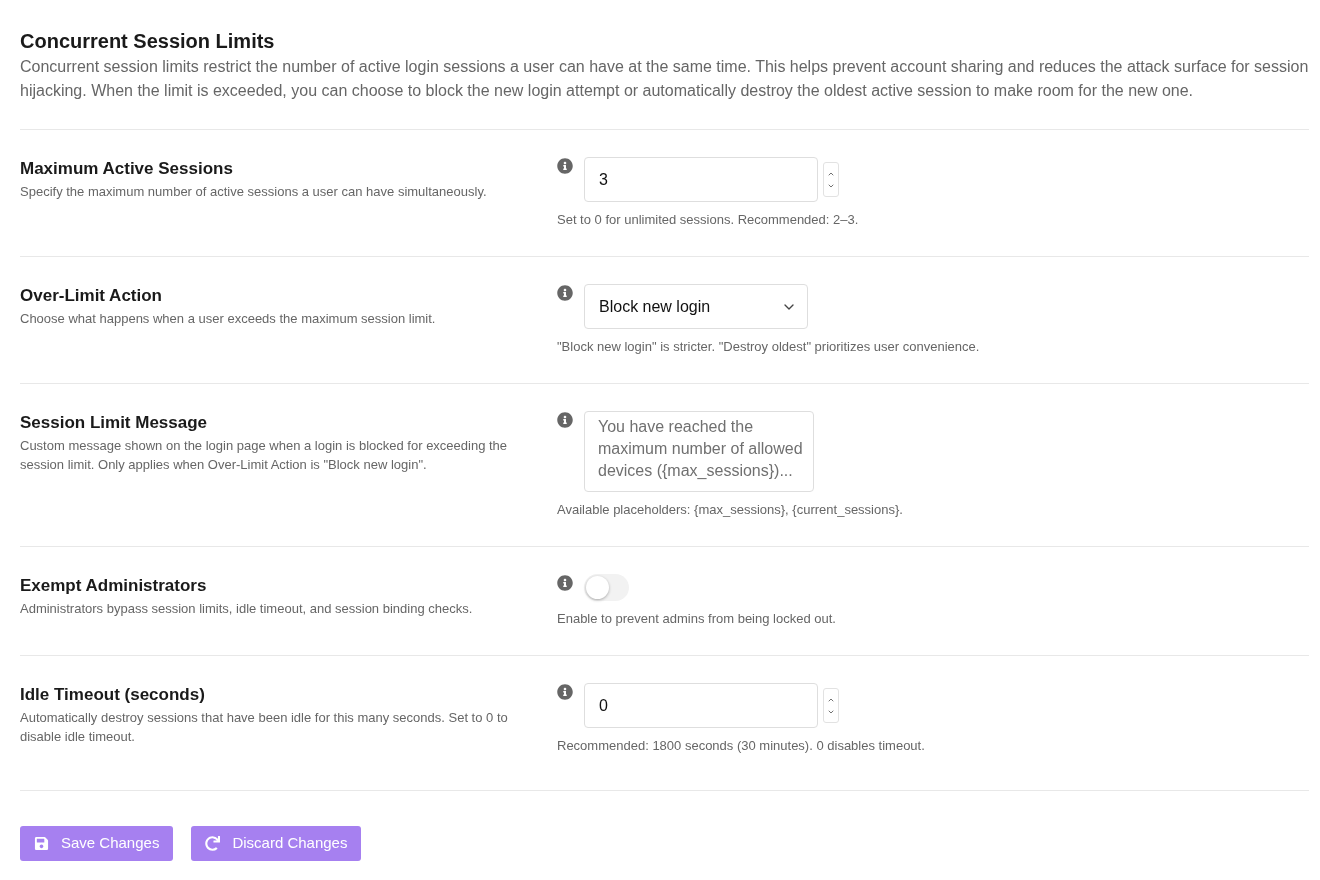  What do you see at coordinates (254, 192) in the screenshot?
I see `setting-description: Specify the maximum number of active sessions a user can have simultaneously.` at bounding box center [254, 192].